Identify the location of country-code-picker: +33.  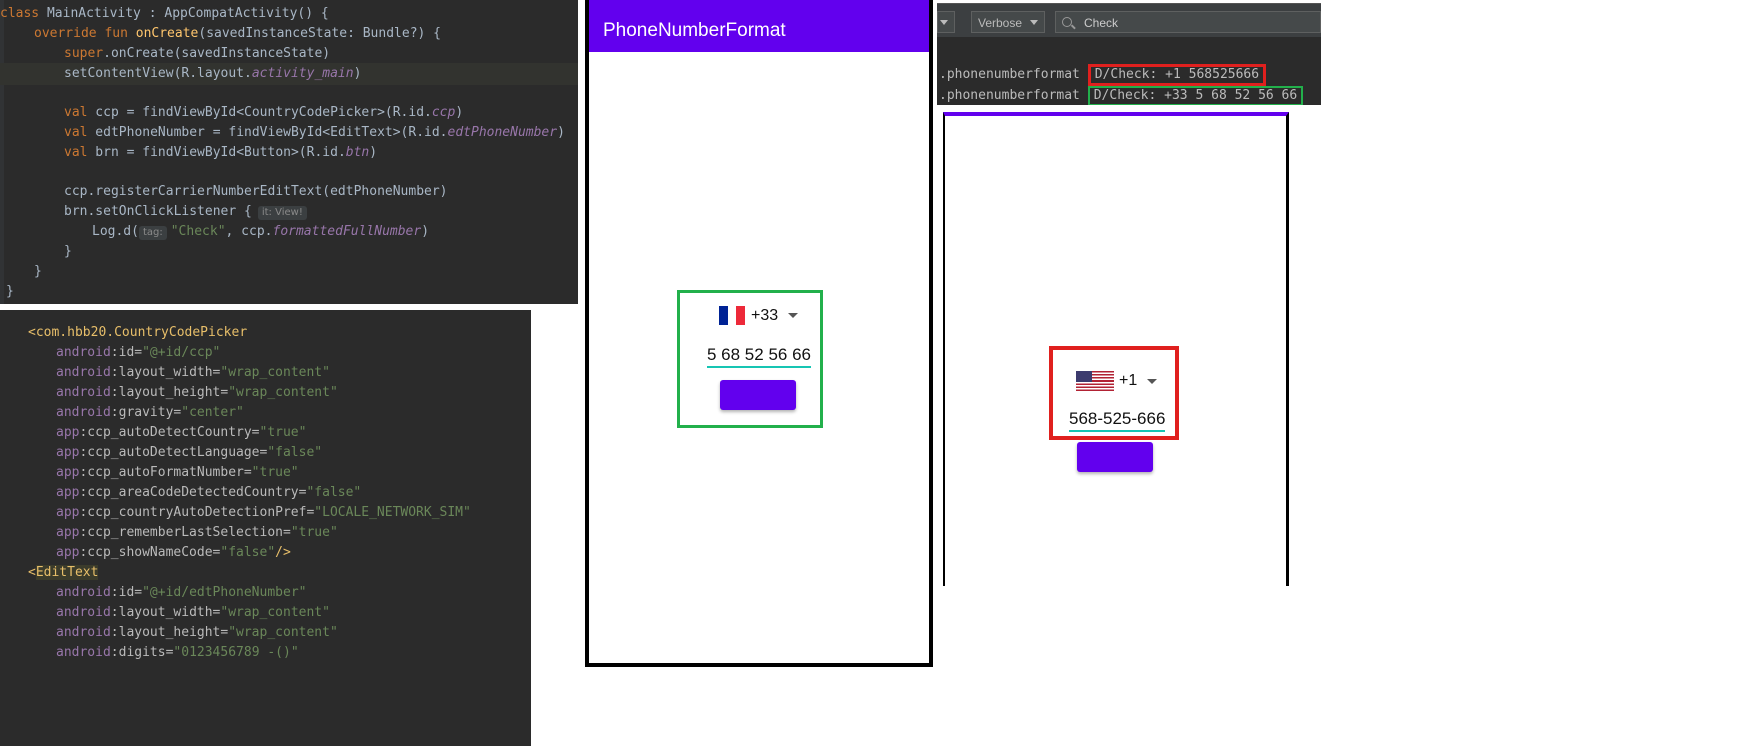
(759, 315).